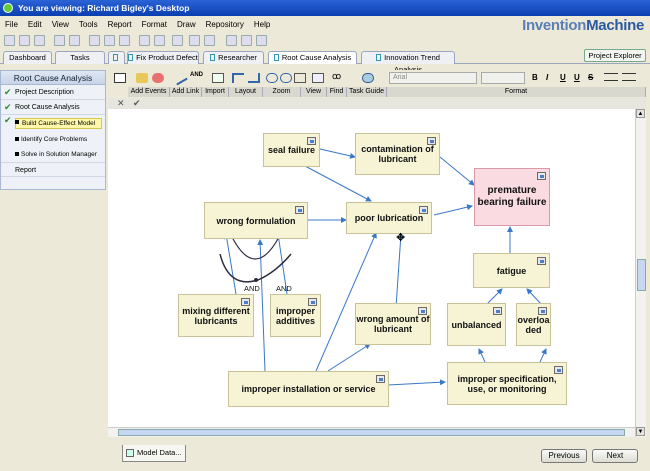 The width and height of the screenshot is (650, 471). I want to click on redo-icon, so click(74, 40).